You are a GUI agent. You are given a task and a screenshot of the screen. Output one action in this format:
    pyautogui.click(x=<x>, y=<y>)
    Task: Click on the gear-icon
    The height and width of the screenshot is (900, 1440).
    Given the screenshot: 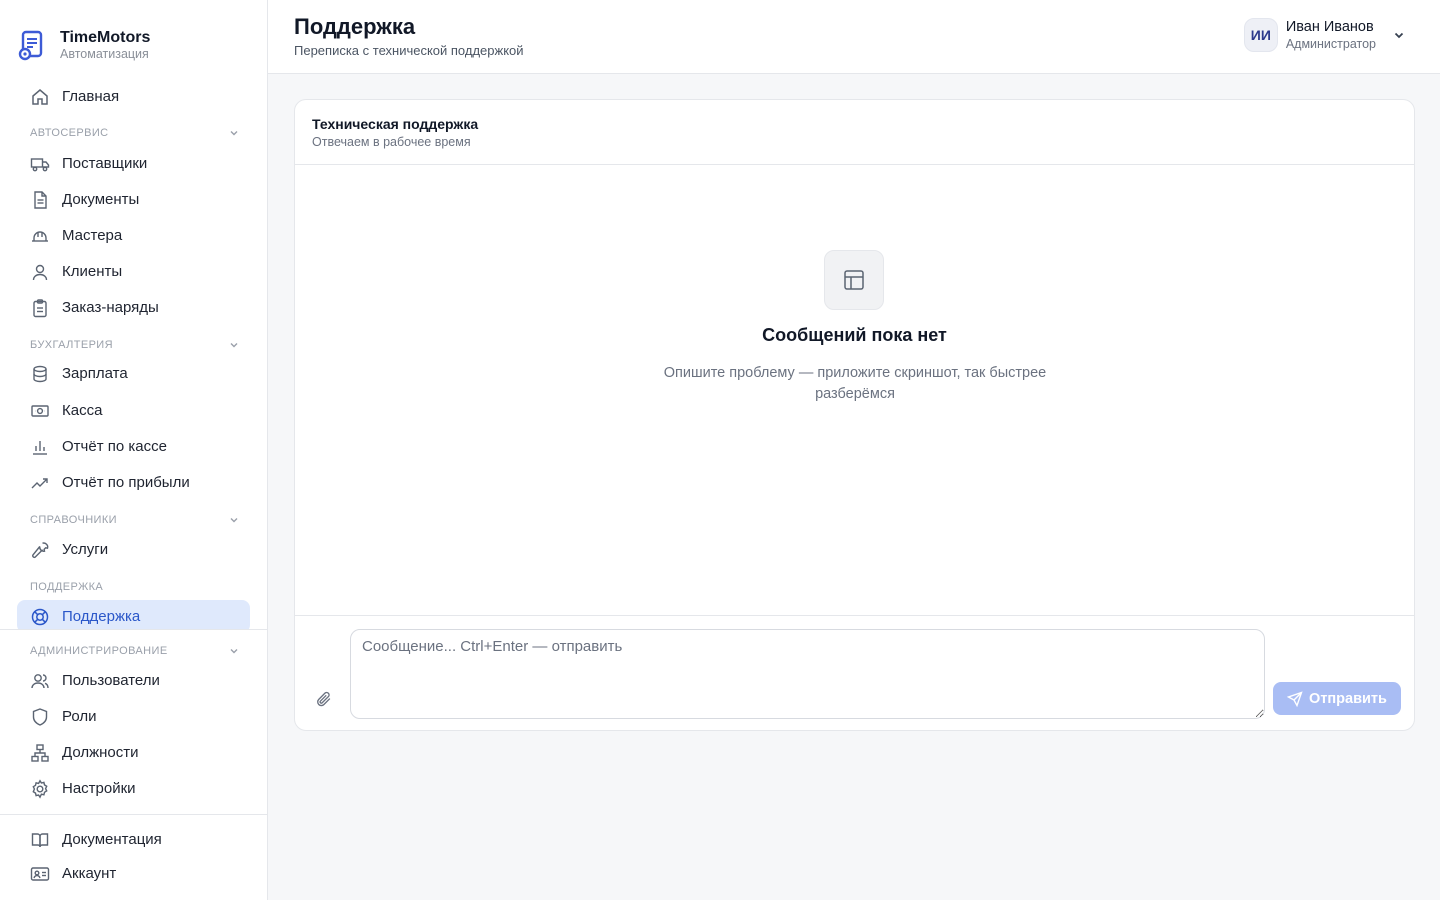 What is the action you would take?
    pyautogui.click(x=40, y=788)
    